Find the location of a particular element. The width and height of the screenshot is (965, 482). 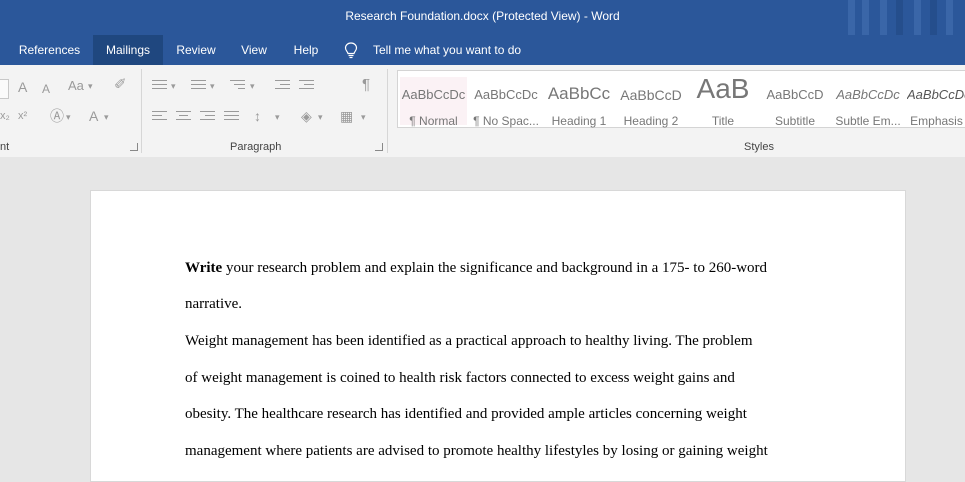

text-effects-icon: Ⓐ is located at coordinates (57, 116).